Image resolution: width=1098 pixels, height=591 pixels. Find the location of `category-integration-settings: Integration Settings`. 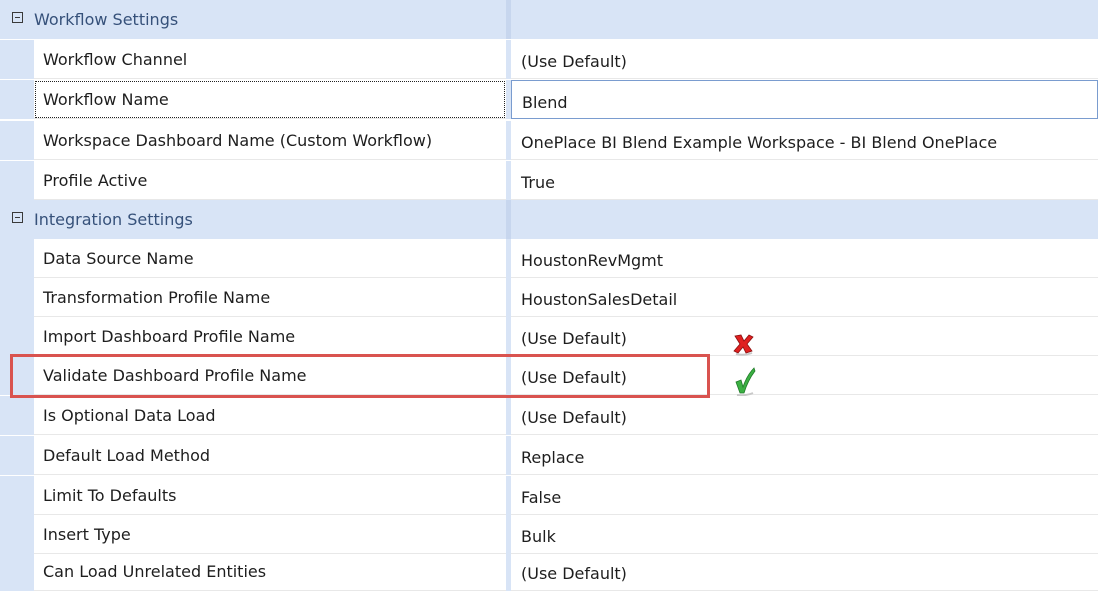

category-integration-settings: Integration Settings is located at coordinates (549, 219).